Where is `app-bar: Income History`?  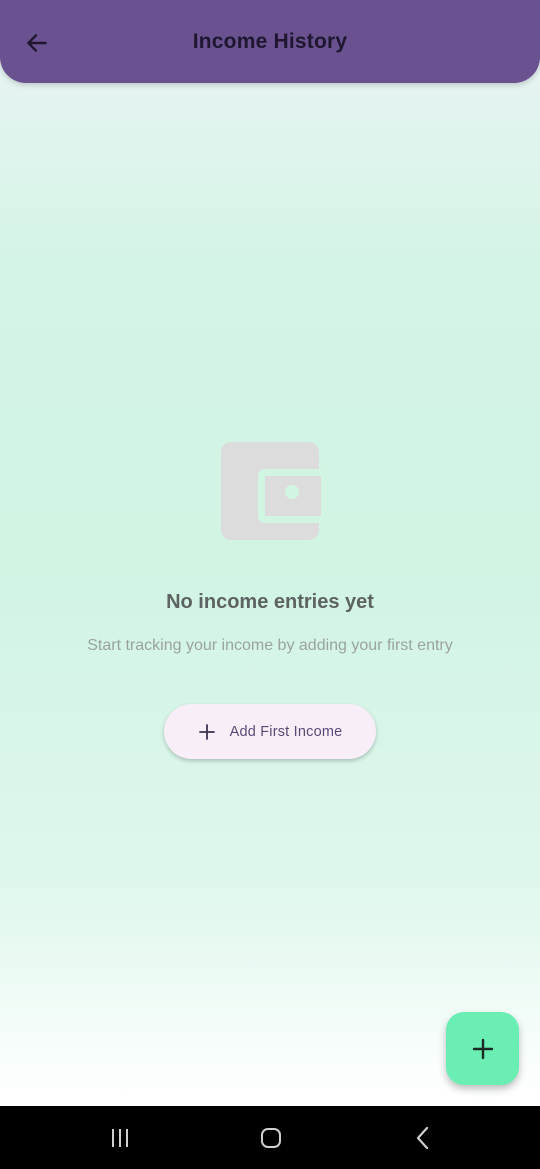 app-bar: Income History is located at coordinates (270, 41).